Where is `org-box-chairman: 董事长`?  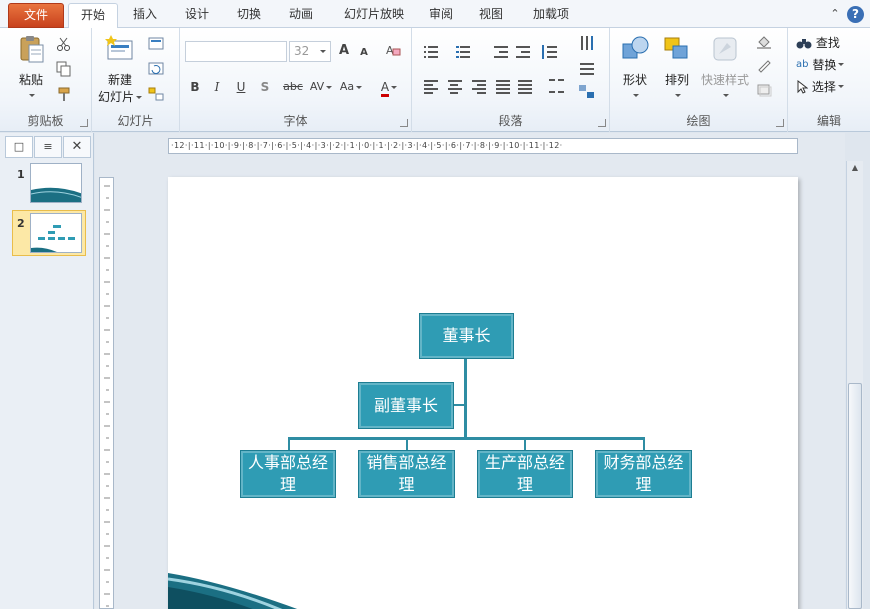 org-box-chairman: 董事长 is located at coordinates (466, 336).